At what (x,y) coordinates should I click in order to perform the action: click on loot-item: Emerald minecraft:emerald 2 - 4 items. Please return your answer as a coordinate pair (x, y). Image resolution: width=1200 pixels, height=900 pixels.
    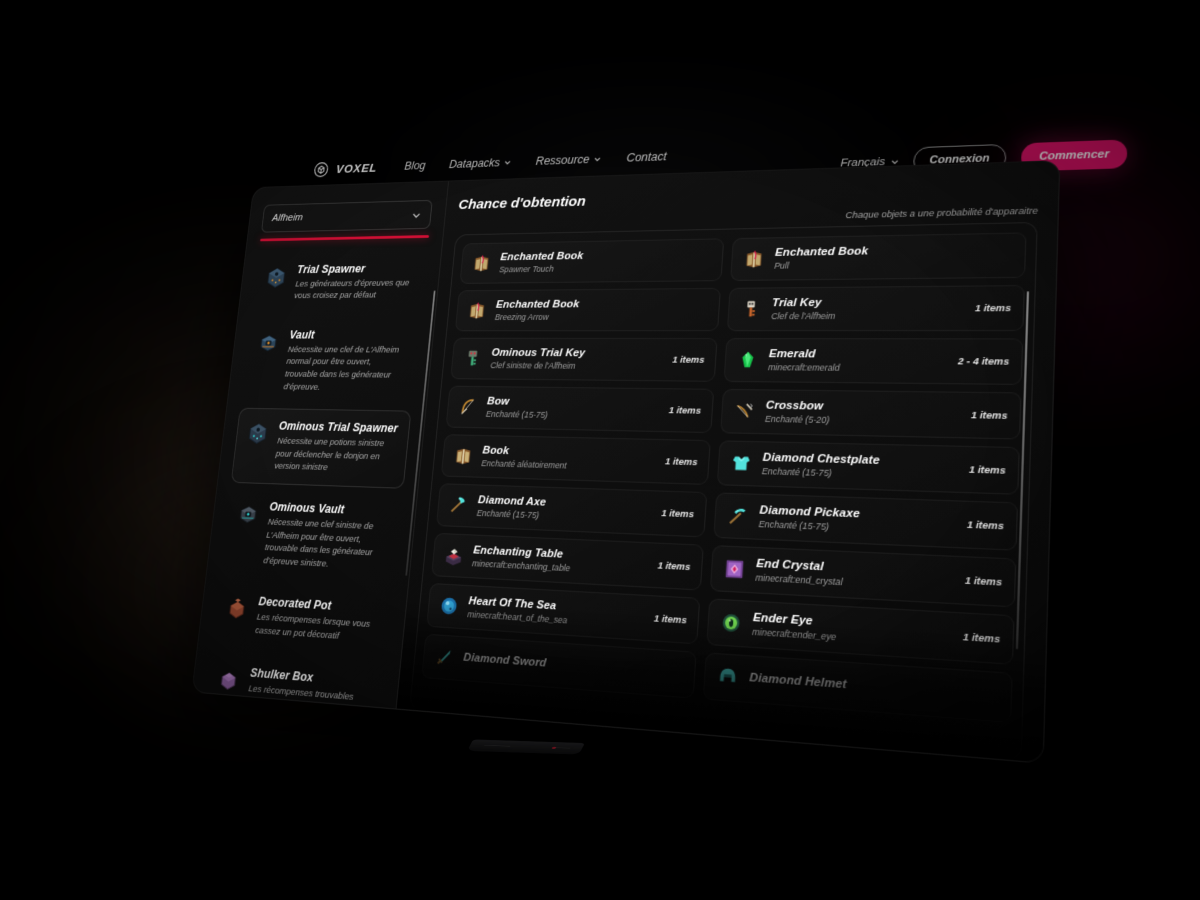
    Looking at the image, I should click on (873, 361).